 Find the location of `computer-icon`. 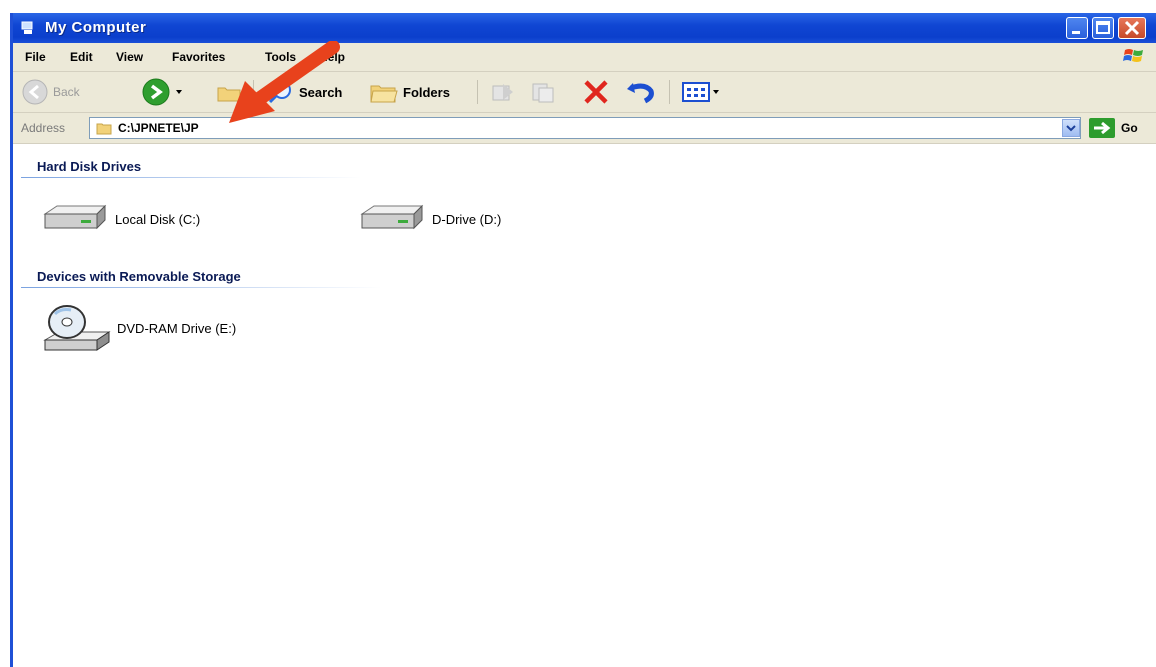

computer-icon is located at coordinates (27, 27).